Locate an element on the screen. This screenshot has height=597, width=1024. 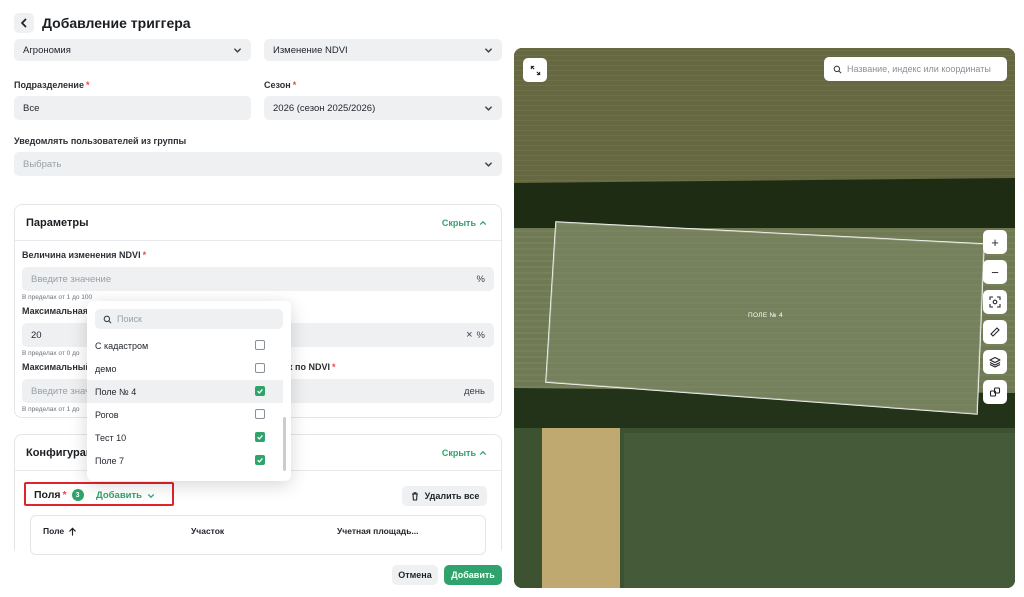
ruler-button is located at coordinates (995, 332).